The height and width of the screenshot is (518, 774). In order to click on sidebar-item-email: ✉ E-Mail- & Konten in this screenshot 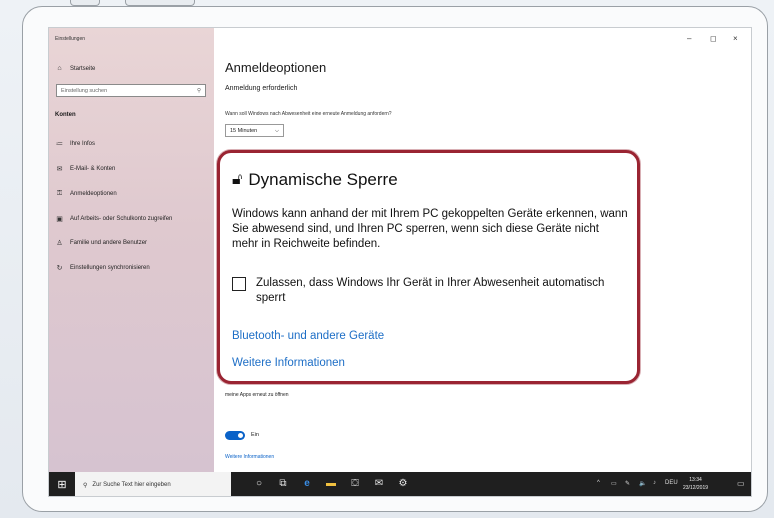, I will do `click(85, 169)`.